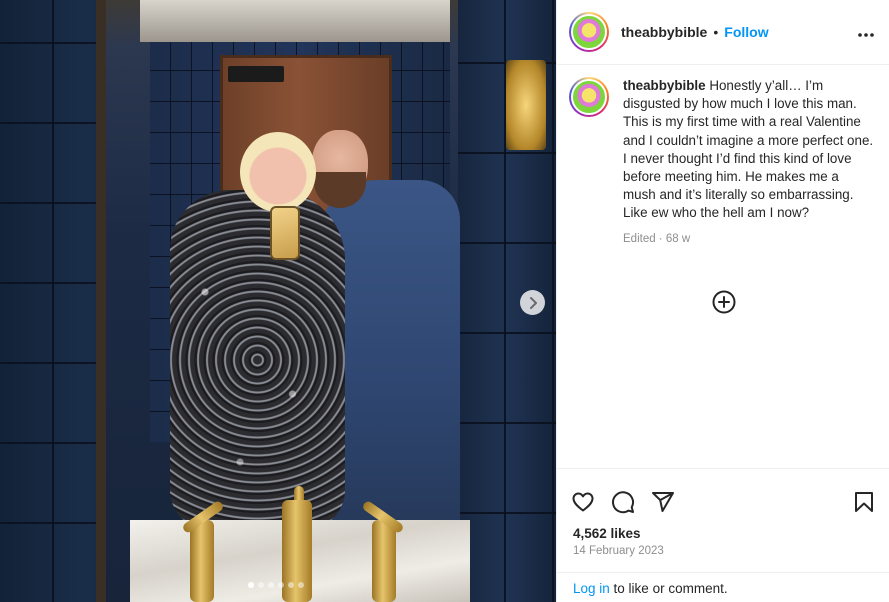  I want to click on chevron-right-icon, so click(533, 302).